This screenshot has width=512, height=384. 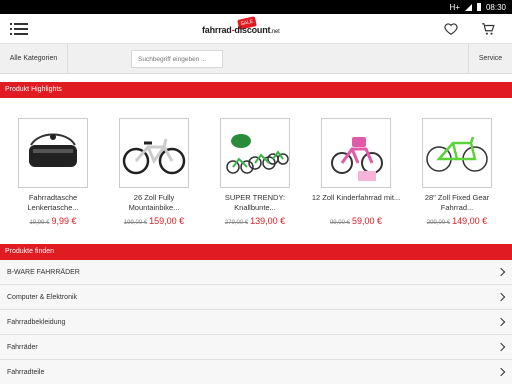 What do you see at coordinates (241, 30) in the screenshot?
I see `logo-text: fahrrad-discount.net` at bounding box center [241, 30].